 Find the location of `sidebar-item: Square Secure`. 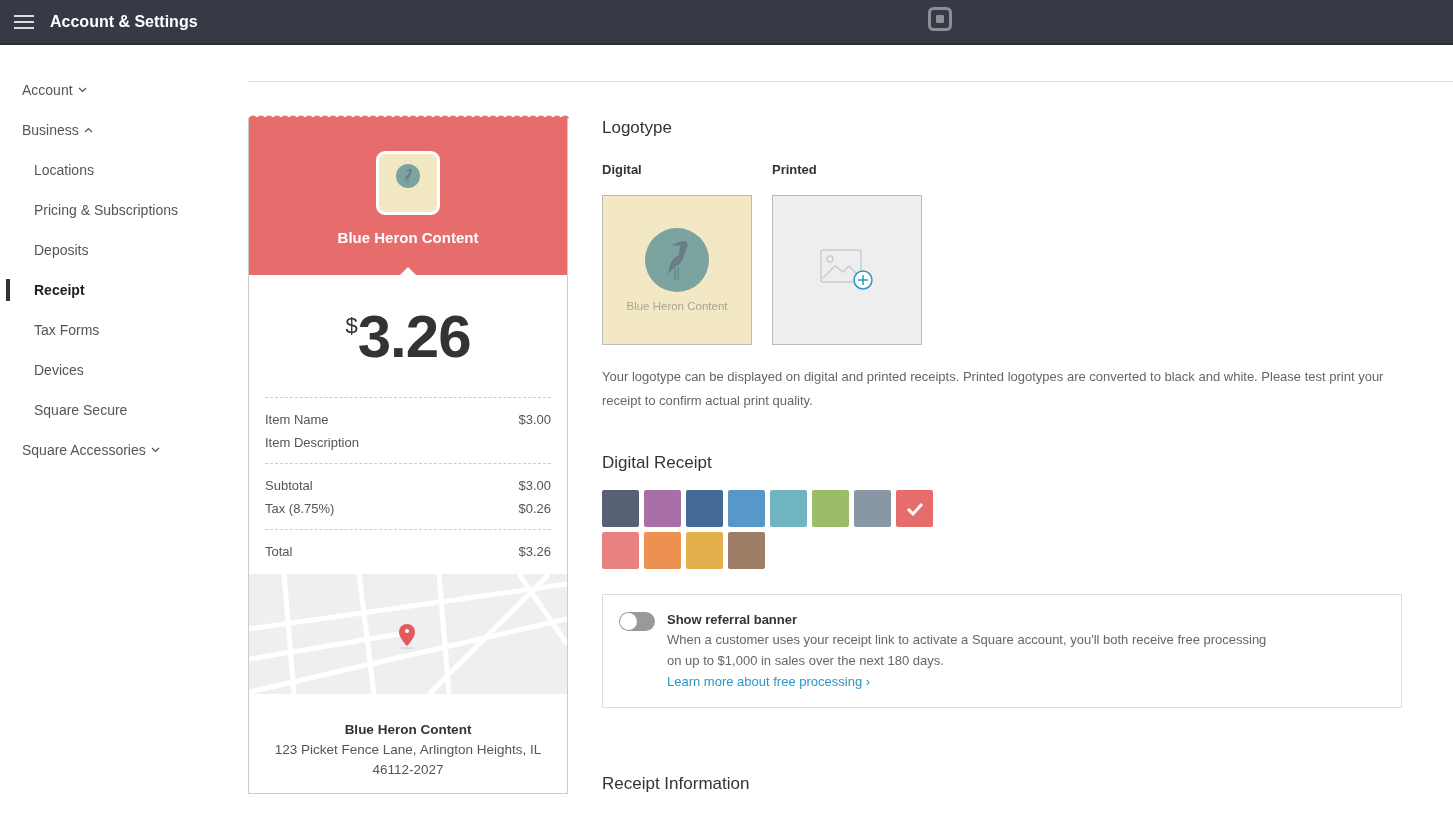

sidebar-item: Square Secure is located at coordinates (81, 410).